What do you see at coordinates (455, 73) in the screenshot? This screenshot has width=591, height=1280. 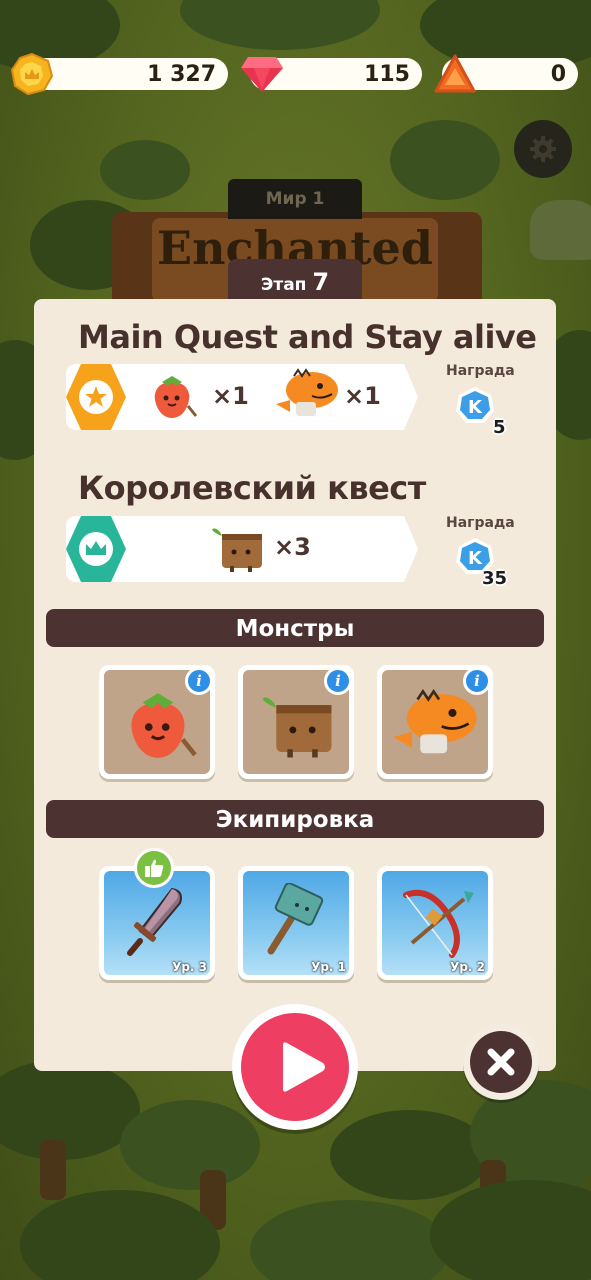 I see `orange-triangle-icon` at bounding box center [455, 73].